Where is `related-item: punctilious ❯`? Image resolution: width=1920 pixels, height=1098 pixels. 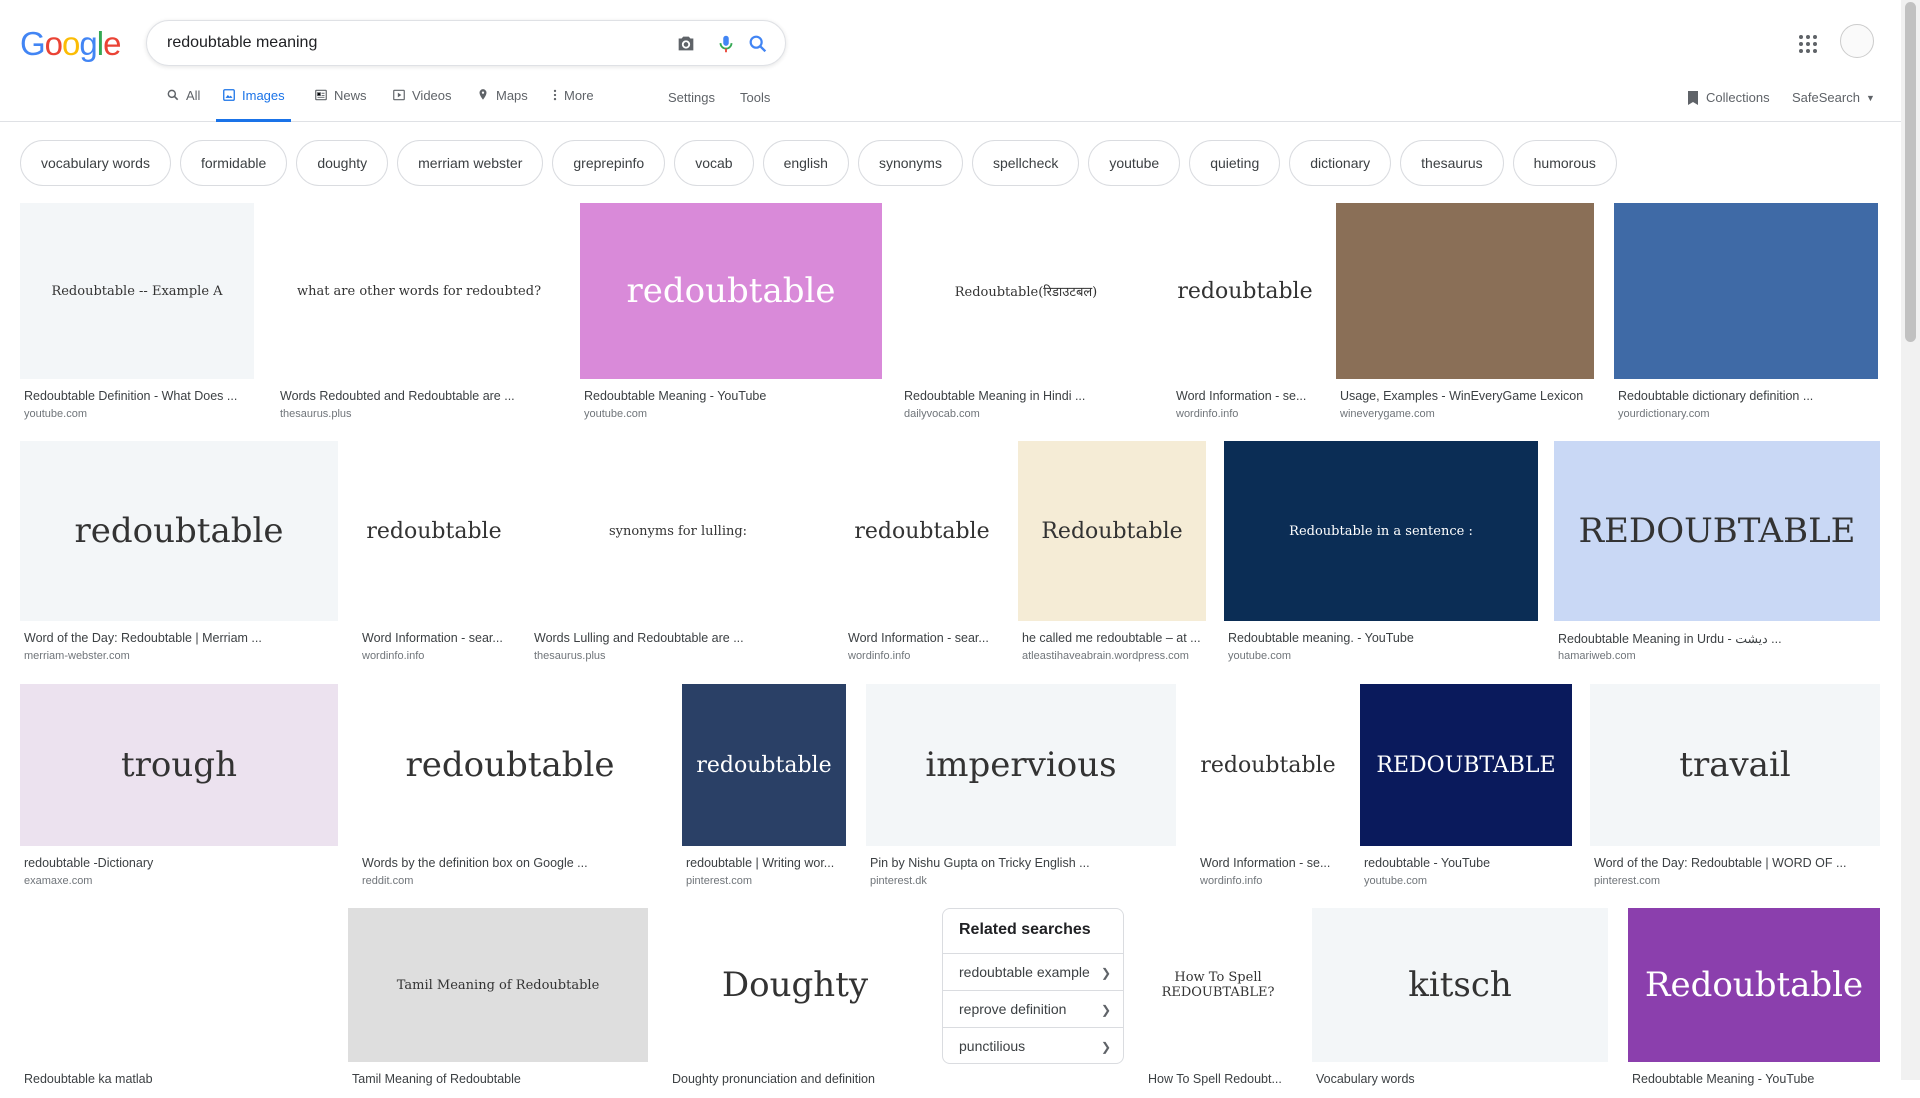 related-item: punctilious ❯ is located at coordinates (1033, 1045).